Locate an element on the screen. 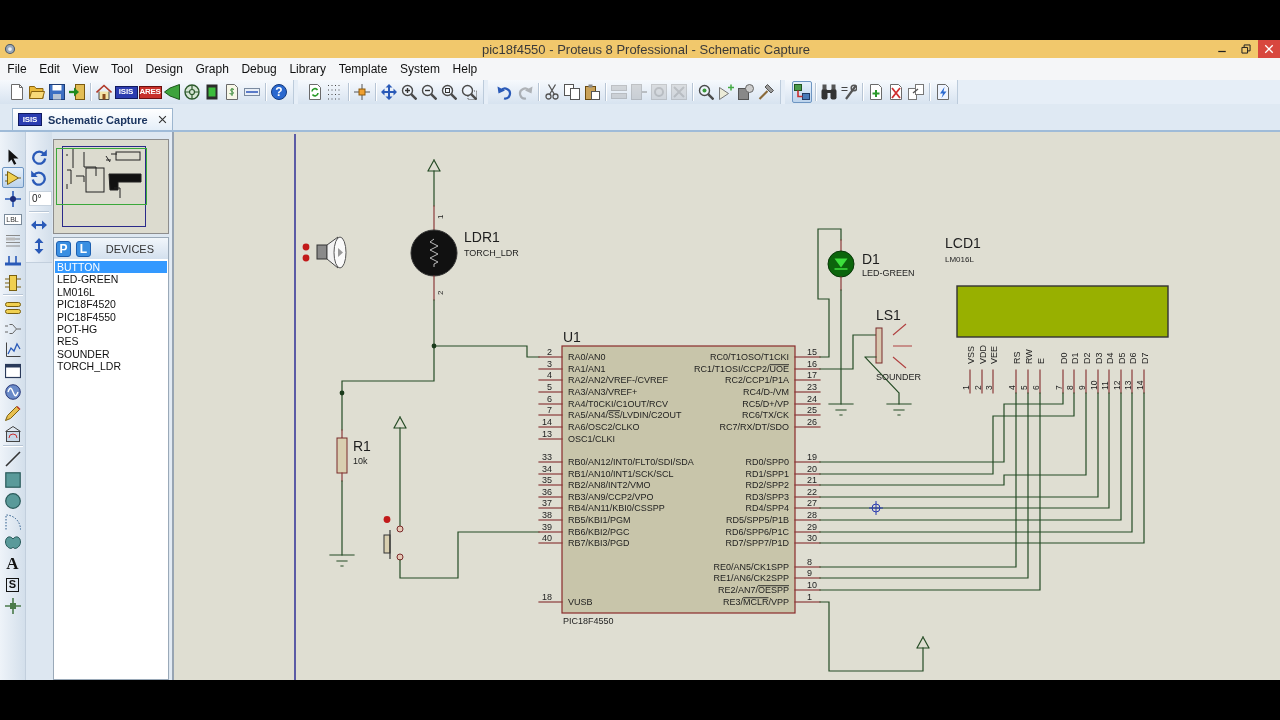 The height and width of the screenshot is (720, 1280). pin-number: 35 is located at coordinates (547, 479).